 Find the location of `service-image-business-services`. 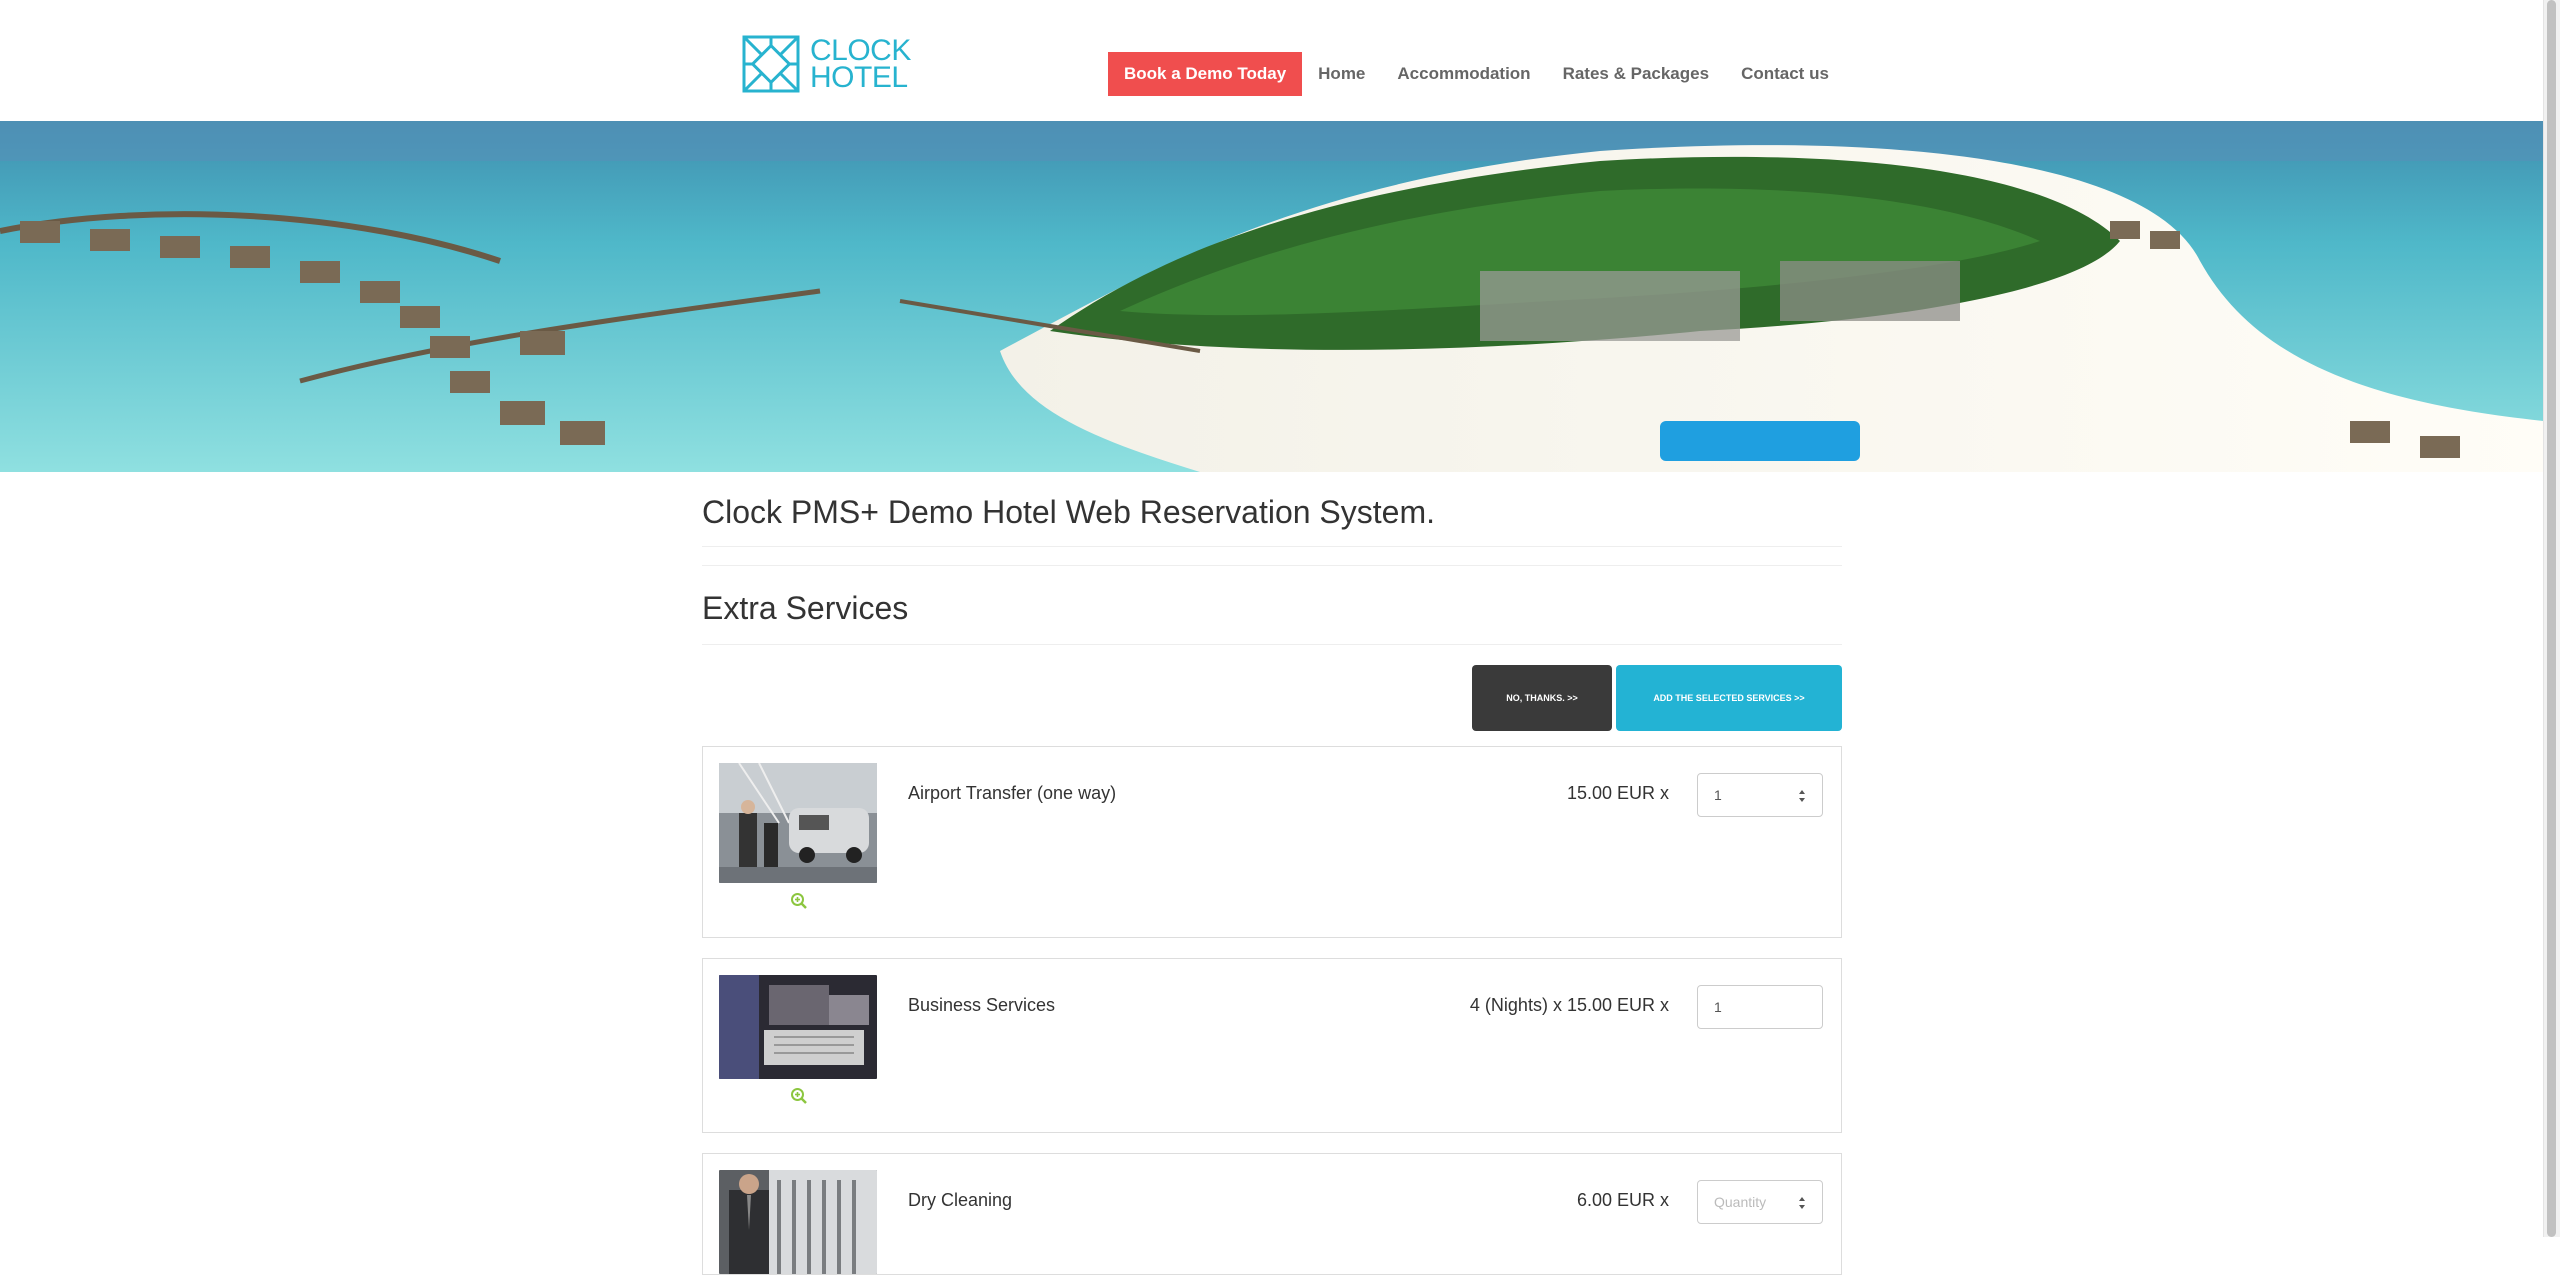

service-image-business-services is located at coordinates (798, 1027).